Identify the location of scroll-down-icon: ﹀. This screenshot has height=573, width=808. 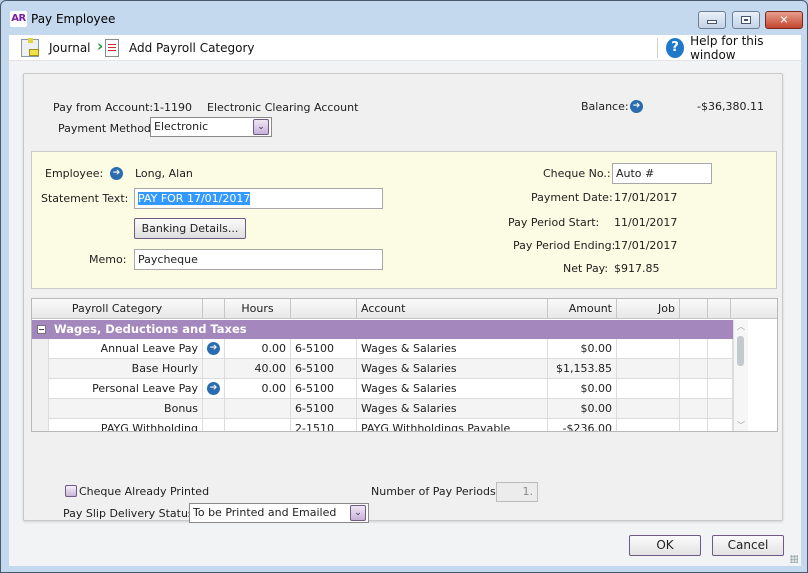
(741, 425).